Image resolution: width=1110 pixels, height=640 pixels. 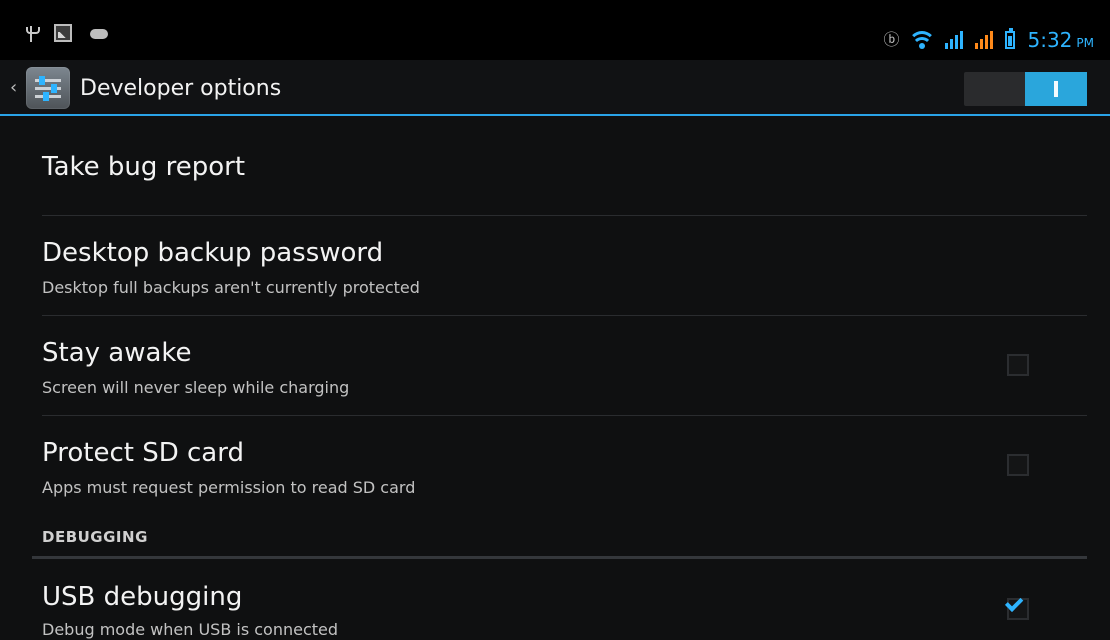 What do you see at coordinates (117, 353) in the screenshot?
I see `preference-title: Stay awake` at bounding box center [117, 353].